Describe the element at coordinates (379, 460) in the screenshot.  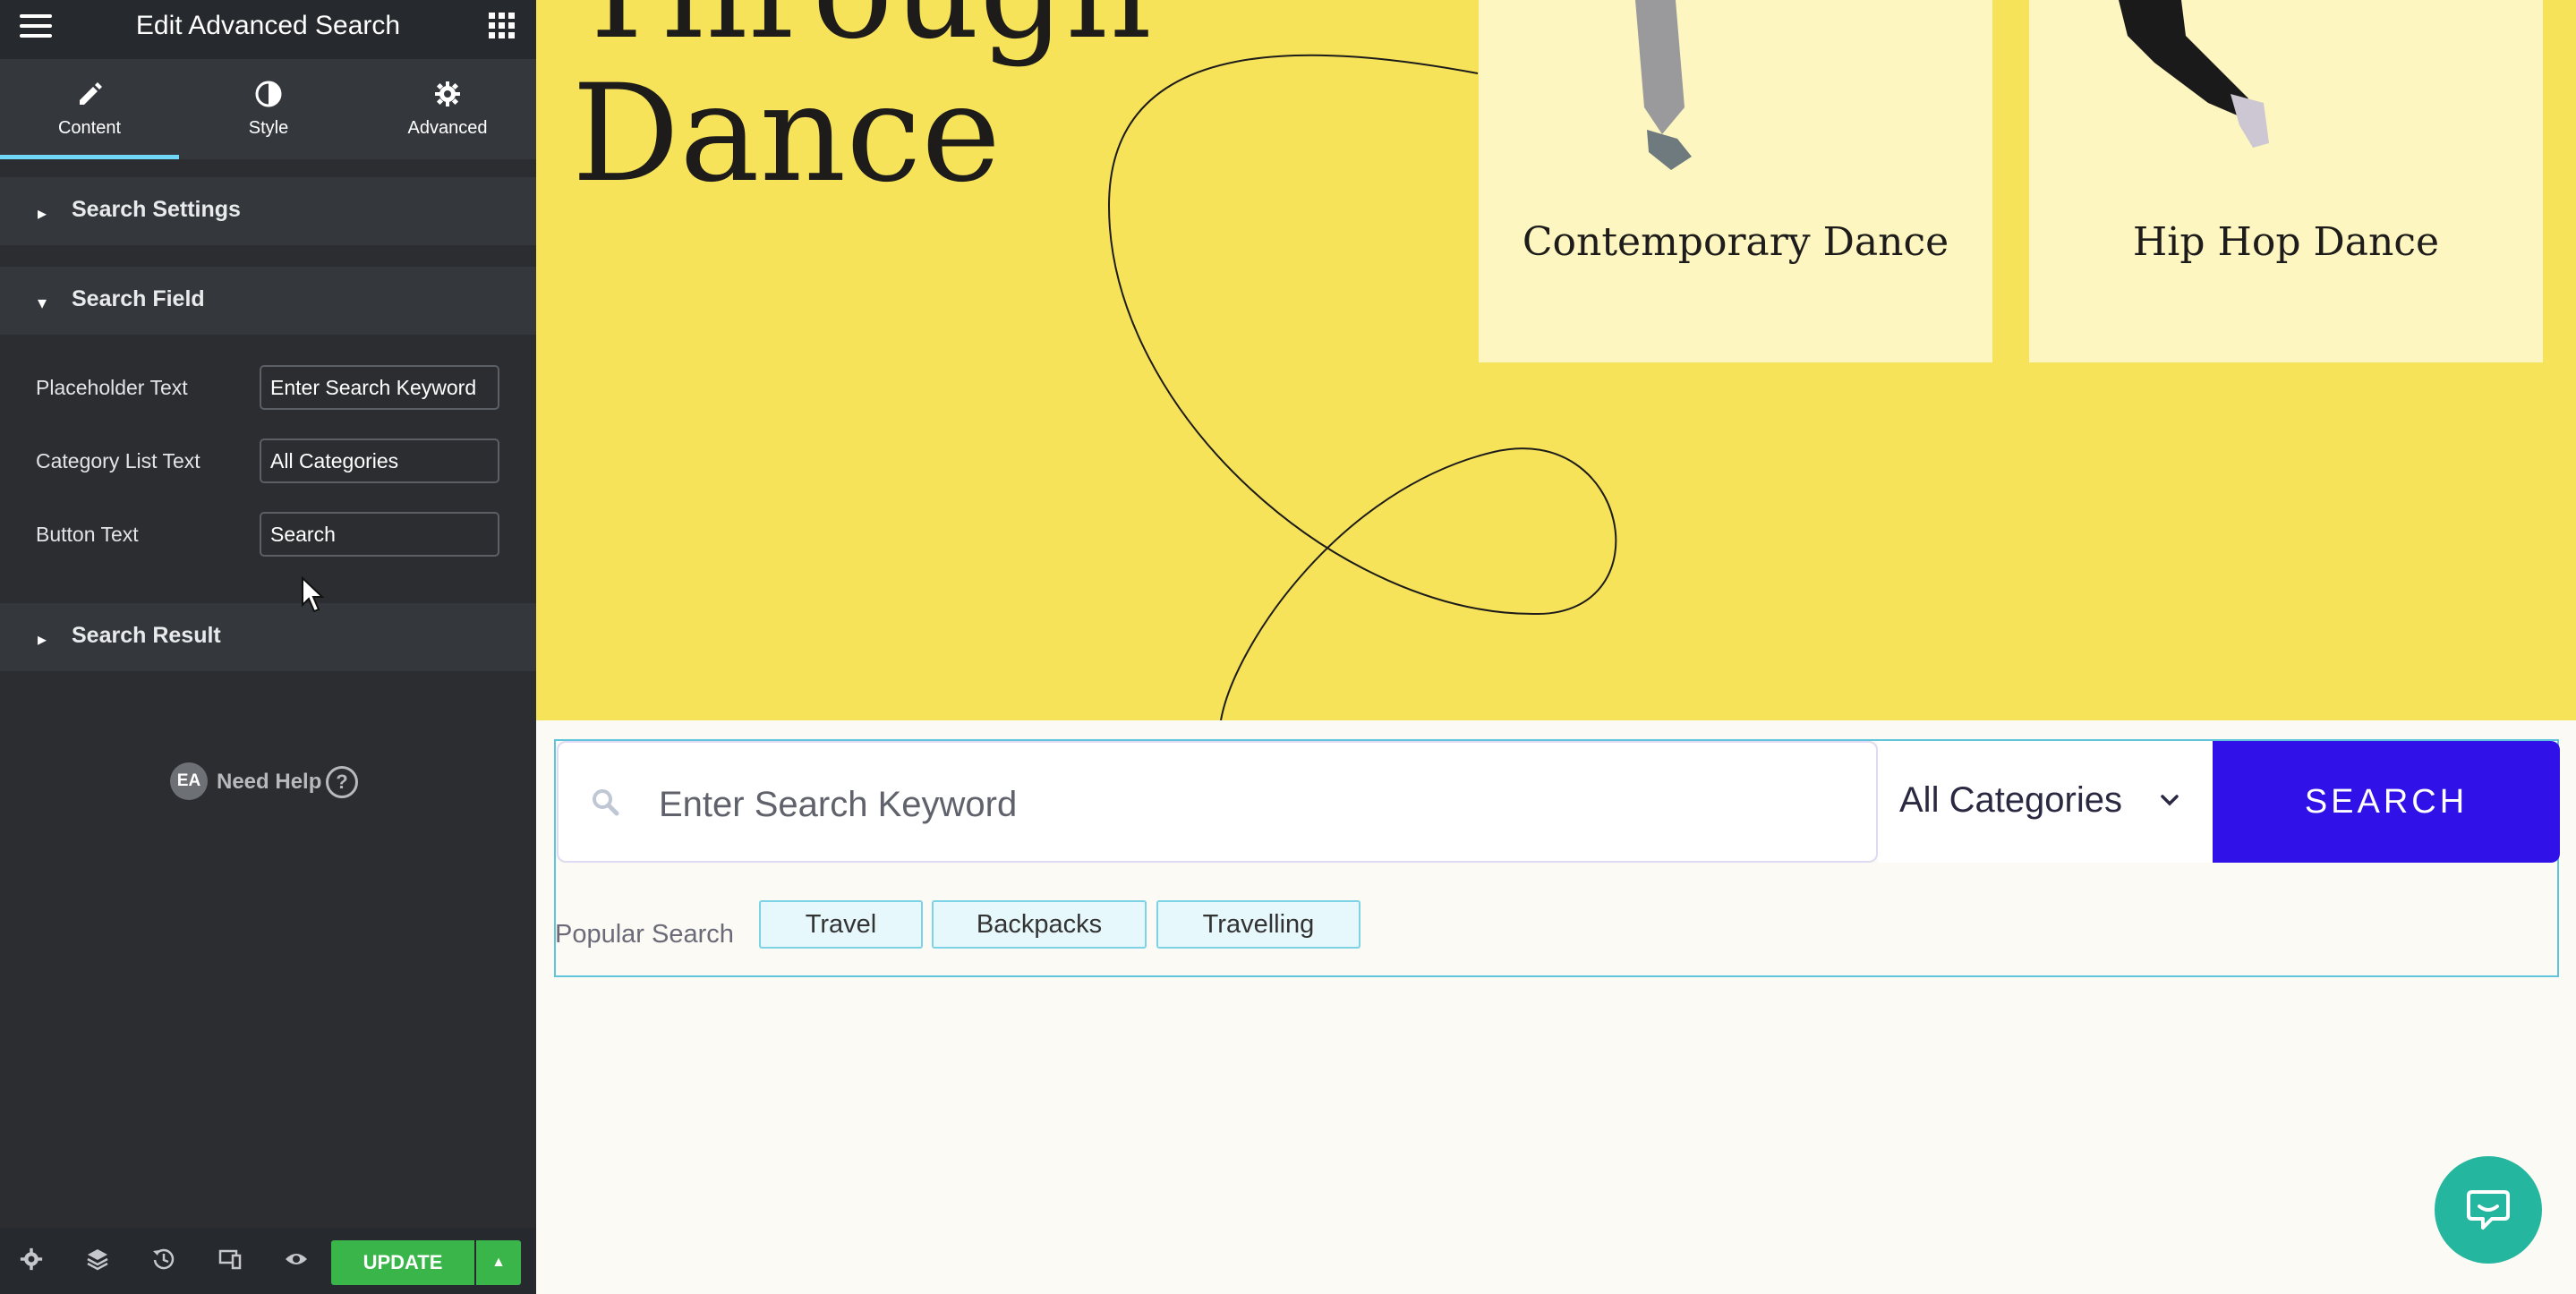
I see `category-list-text-input` at that location.